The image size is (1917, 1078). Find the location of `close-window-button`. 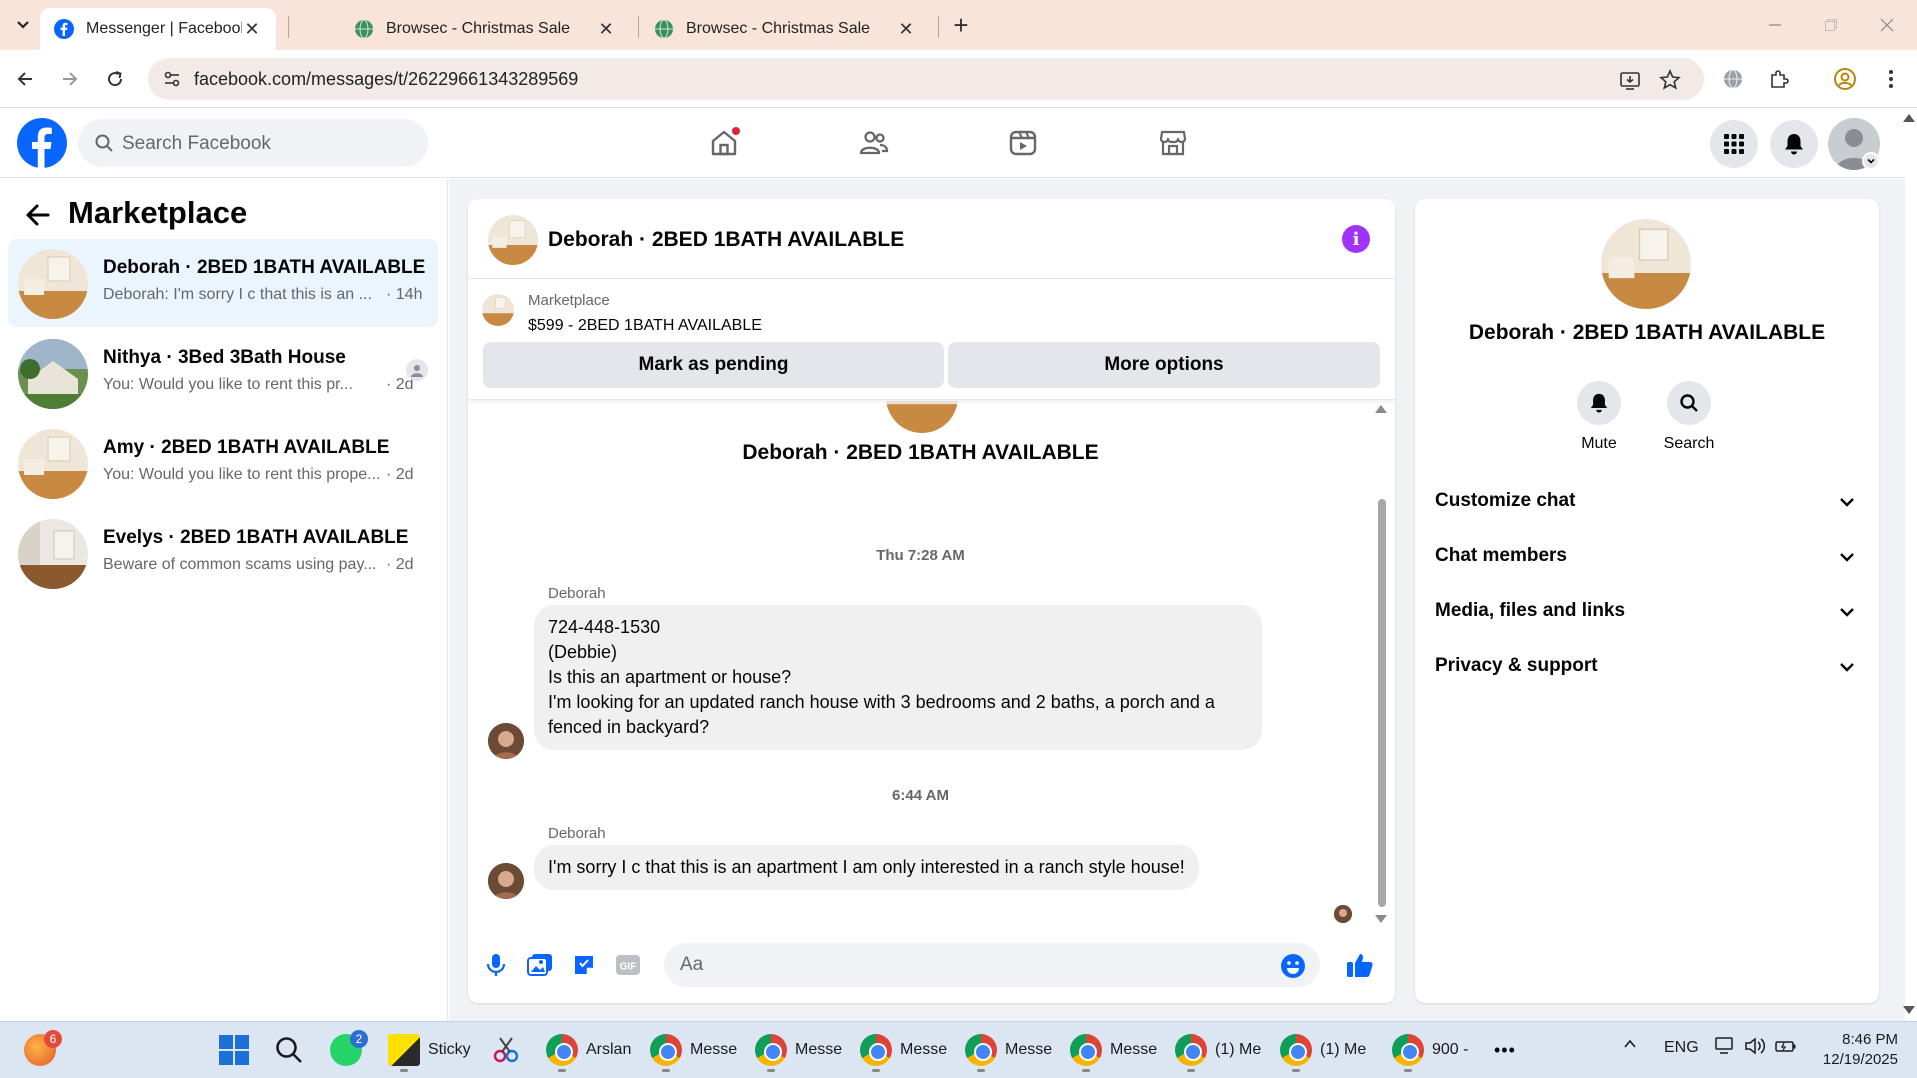

close-window-button is located at coordinates (1887, 25).